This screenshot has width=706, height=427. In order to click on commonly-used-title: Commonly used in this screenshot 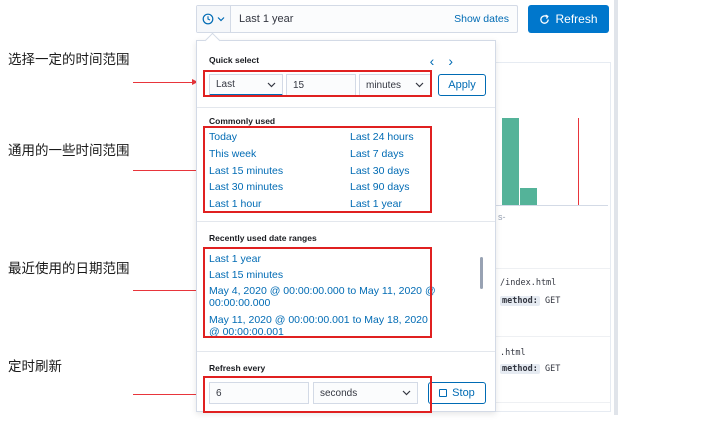, I will do `click(242, 121)`.